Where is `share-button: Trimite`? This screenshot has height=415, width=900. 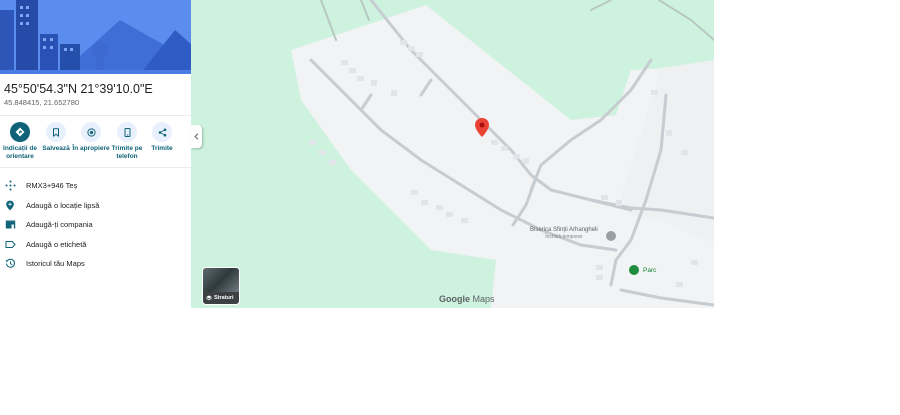
share-button: Trimite is located at coordinates (162, 137).